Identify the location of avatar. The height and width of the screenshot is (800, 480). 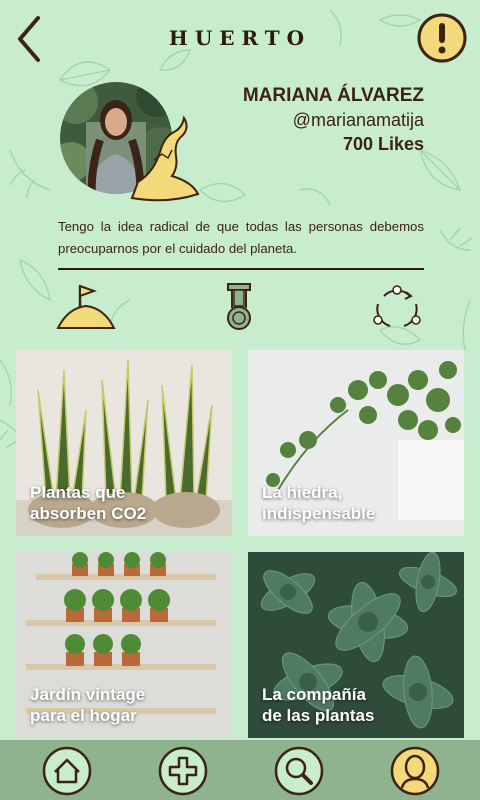
(131, 144).